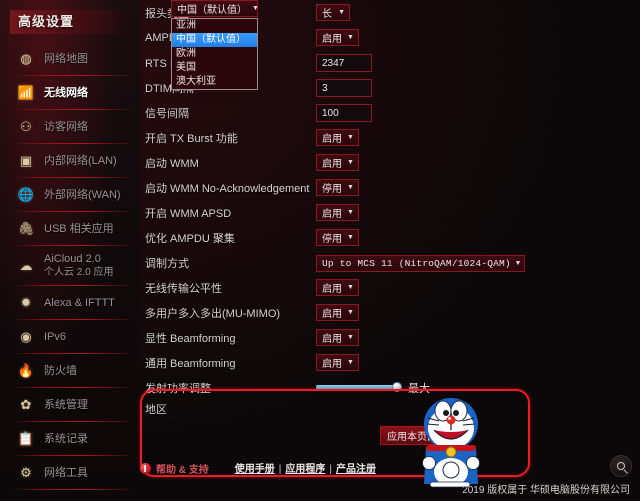  What do you see at coordinates (397, 387) in the screenshot?
I see `slider-knob` at bounding box center [397, 387].